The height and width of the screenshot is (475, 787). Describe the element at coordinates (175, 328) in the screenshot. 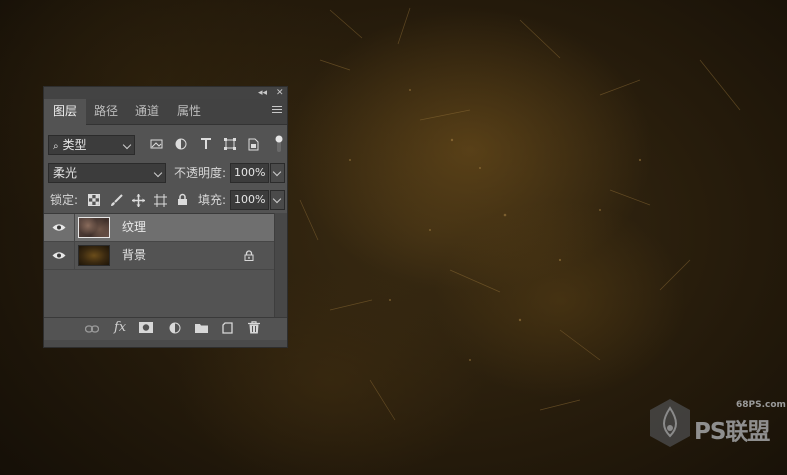

I see `new-adjustment-layer-icon` at that location.